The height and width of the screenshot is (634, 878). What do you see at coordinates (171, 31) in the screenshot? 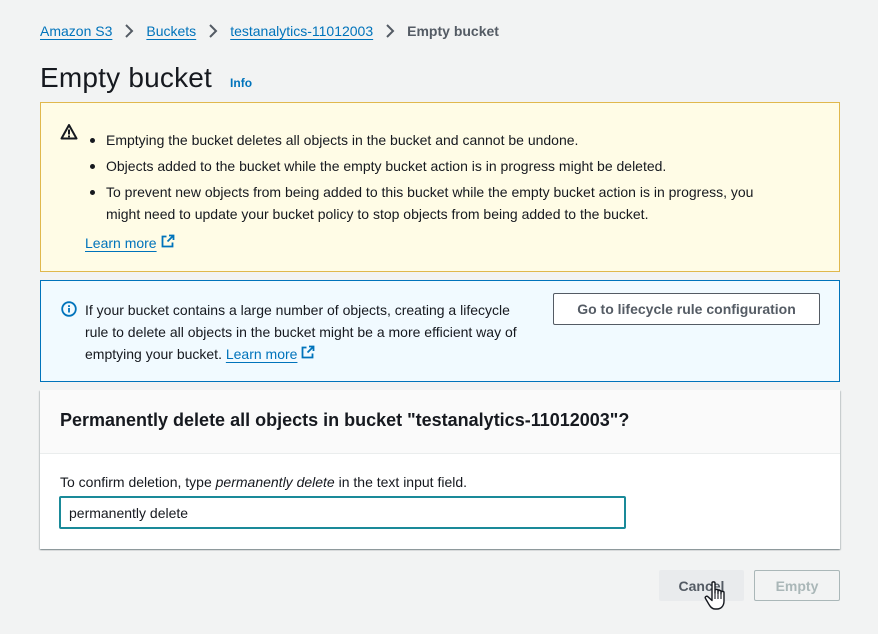
I see `breadcrumb-buckets: Buckets` at bounding box center [171, 31].